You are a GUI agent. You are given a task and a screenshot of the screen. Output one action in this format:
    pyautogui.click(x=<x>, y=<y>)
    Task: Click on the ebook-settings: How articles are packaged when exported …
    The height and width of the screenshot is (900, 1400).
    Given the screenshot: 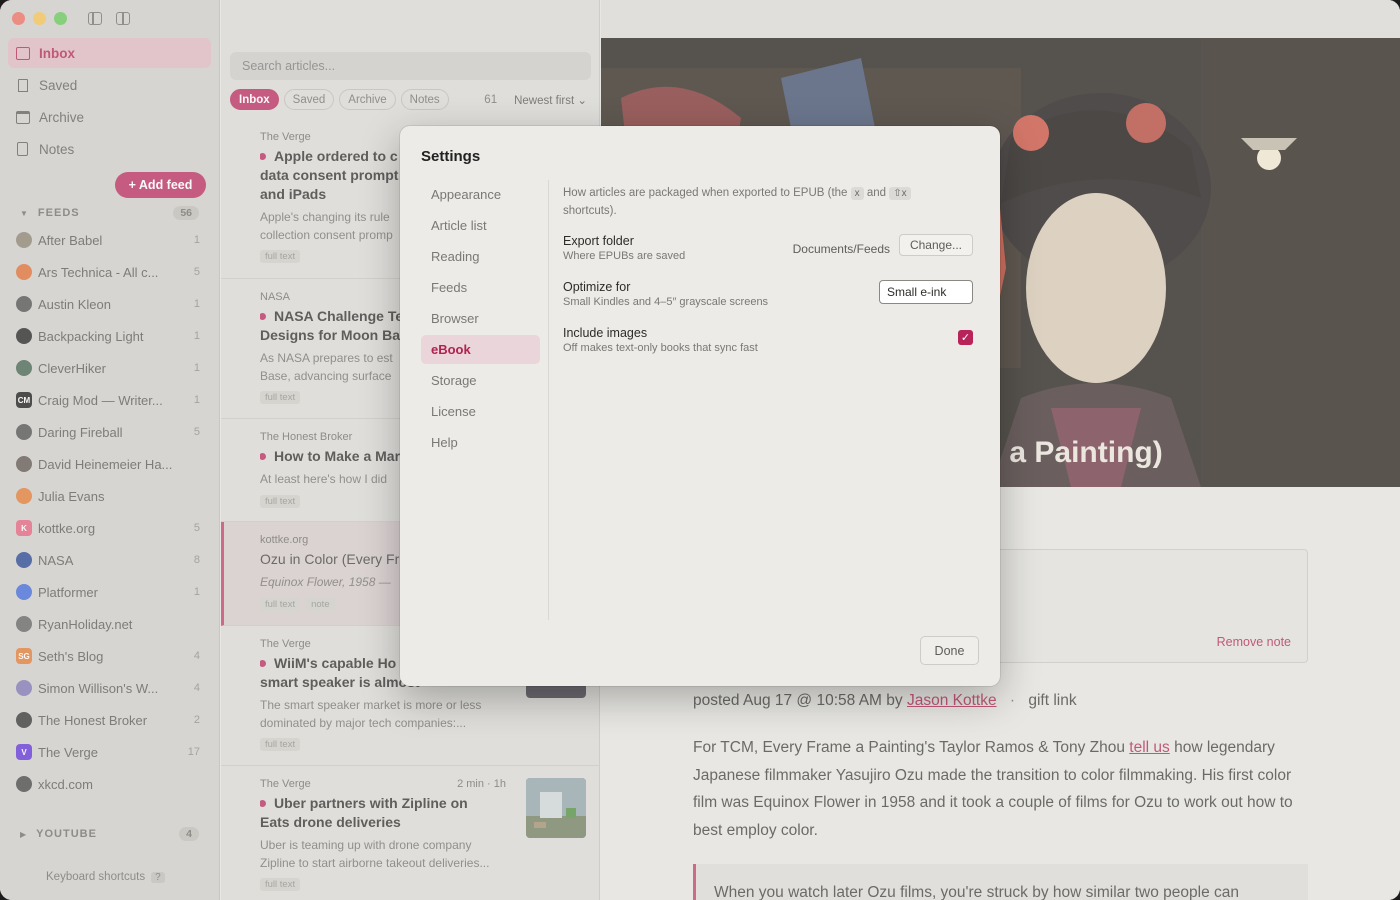 What is the action you would take?
    pyautogui.click(x=768, y=269)
    